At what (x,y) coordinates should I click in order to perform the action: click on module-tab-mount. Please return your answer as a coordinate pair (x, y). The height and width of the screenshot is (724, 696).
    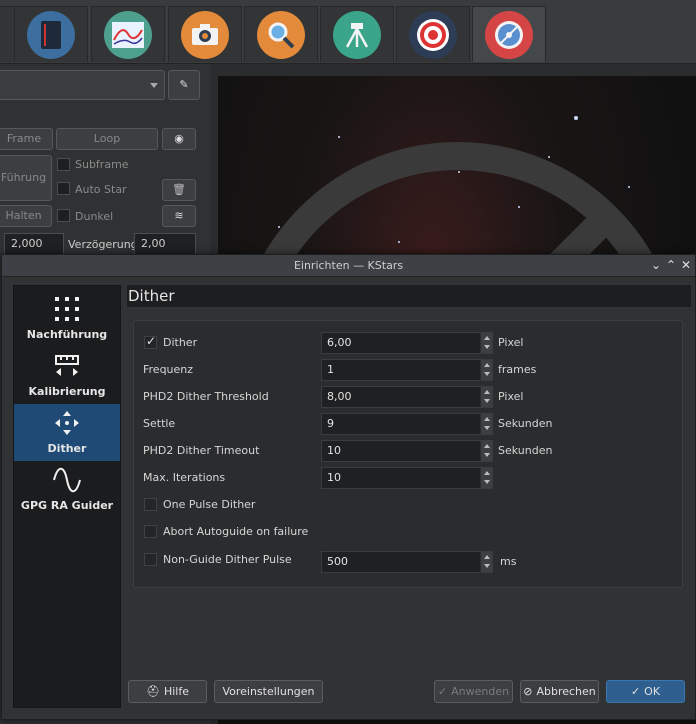
    Looking at the image, I should click on (357, 34).